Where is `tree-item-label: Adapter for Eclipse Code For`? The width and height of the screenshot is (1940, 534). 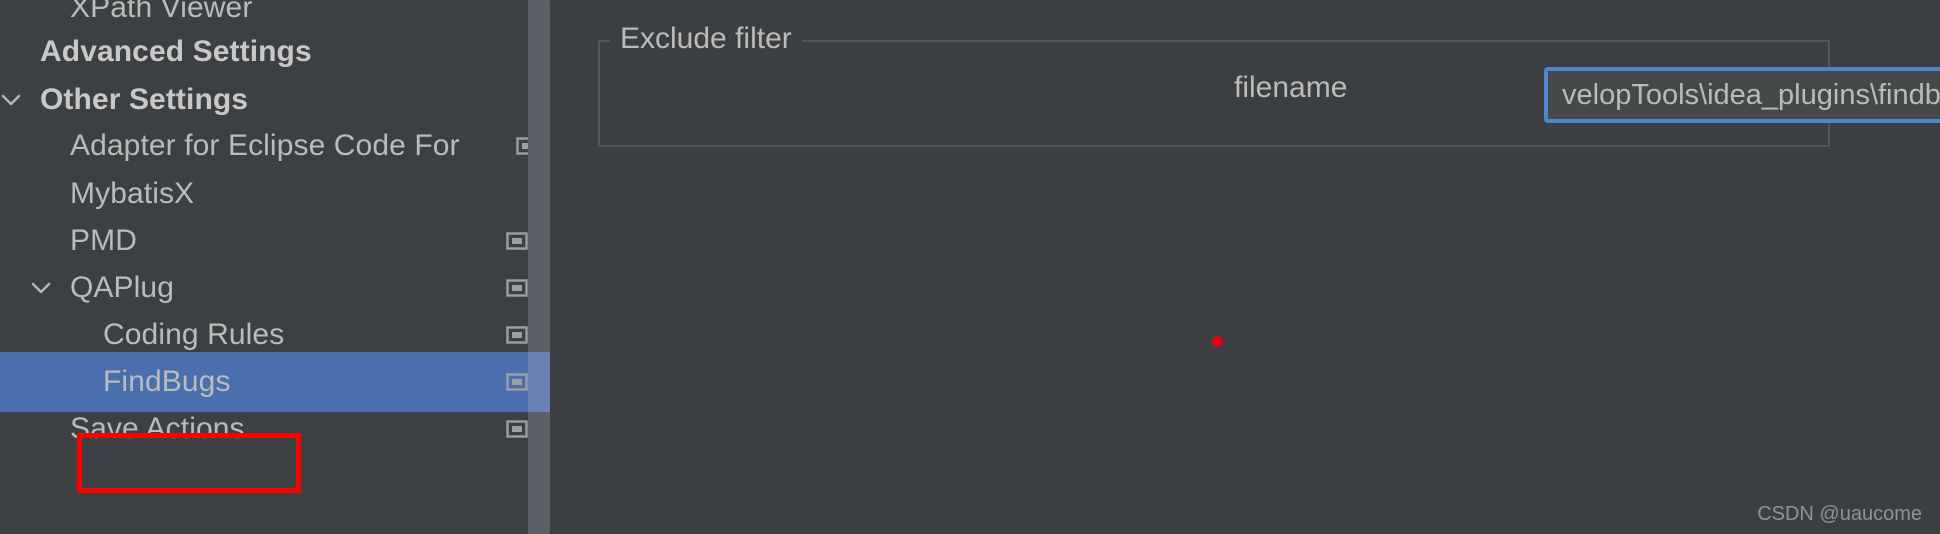
tree-item-label: Adapter for Eclipse Code For is located at coordinates (265, 145).